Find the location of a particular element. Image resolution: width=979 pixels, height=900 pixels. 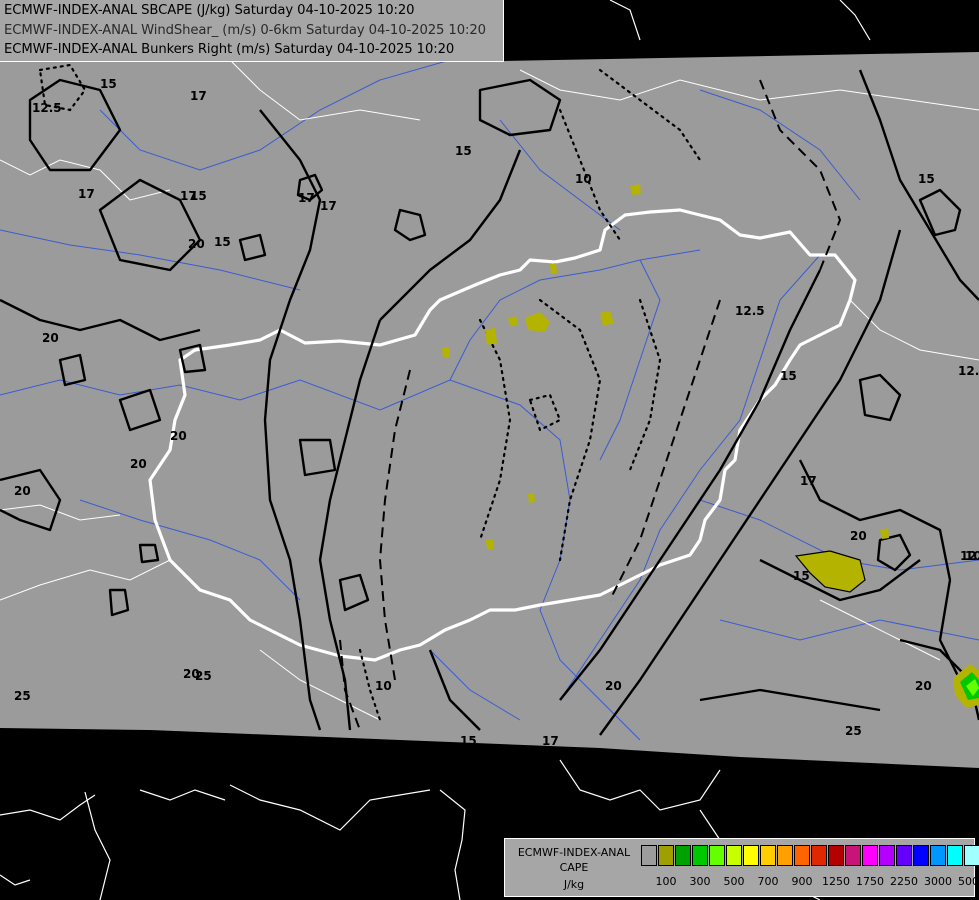

legend-tick-label: 100 is located at coordinates (666, 881).